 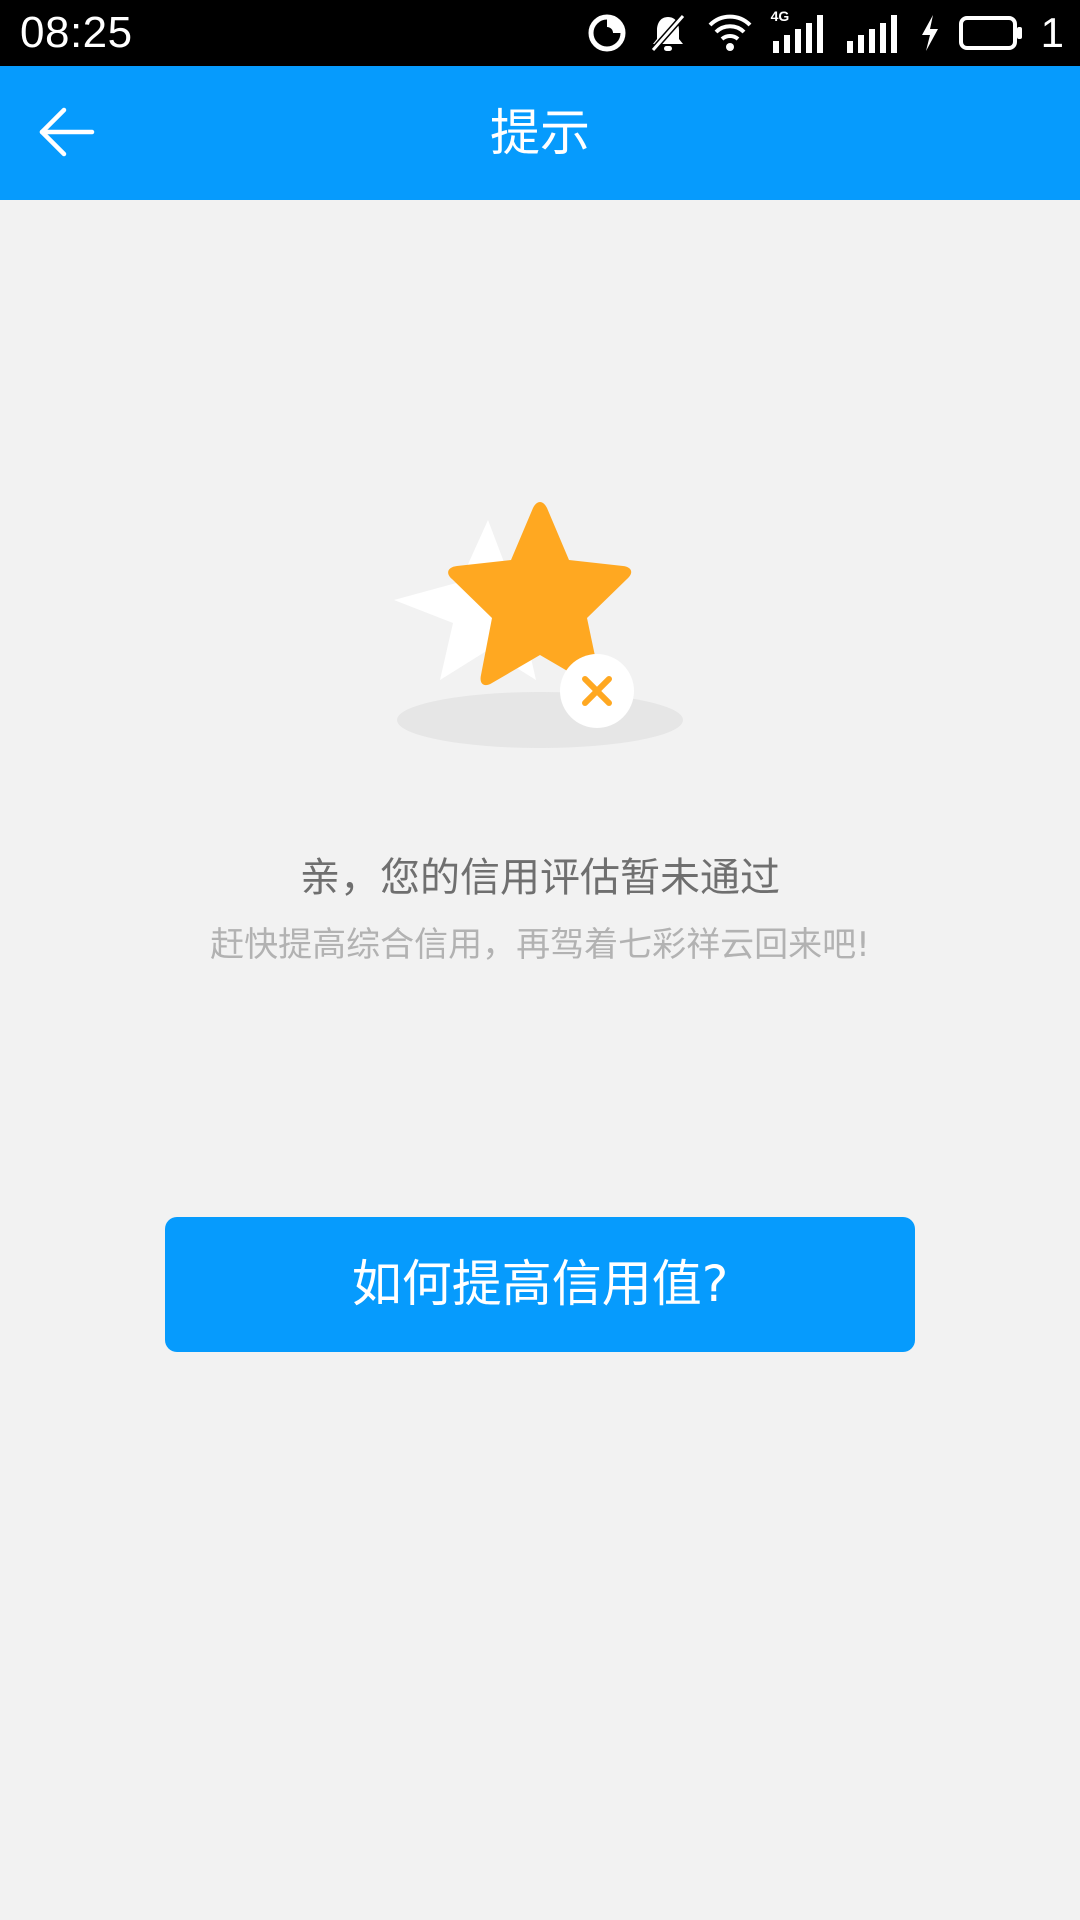 What do you see at coordinates (540, 1284) in the screenshot?
I see `improve-credit-button: 如何提高信用值?` at bounding box center [540, 1284].